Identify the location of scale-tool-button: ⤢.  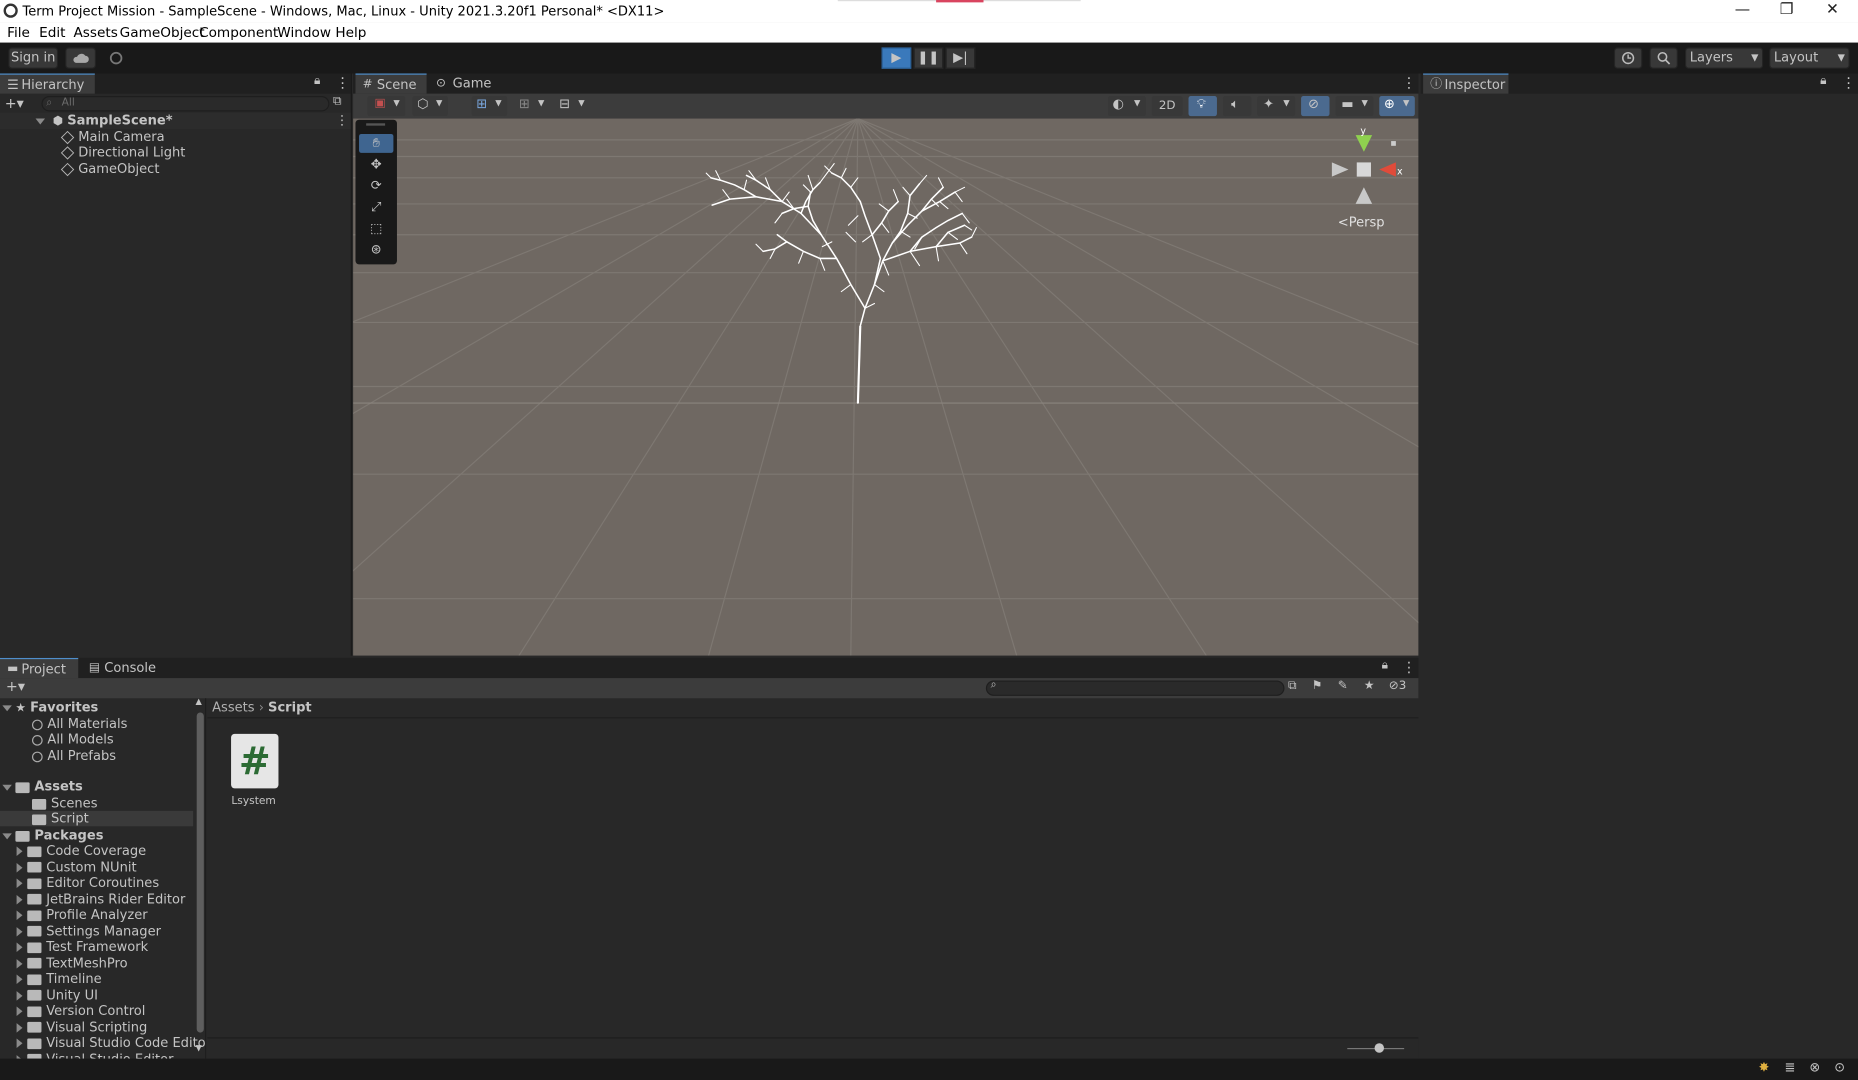
(376, 207).